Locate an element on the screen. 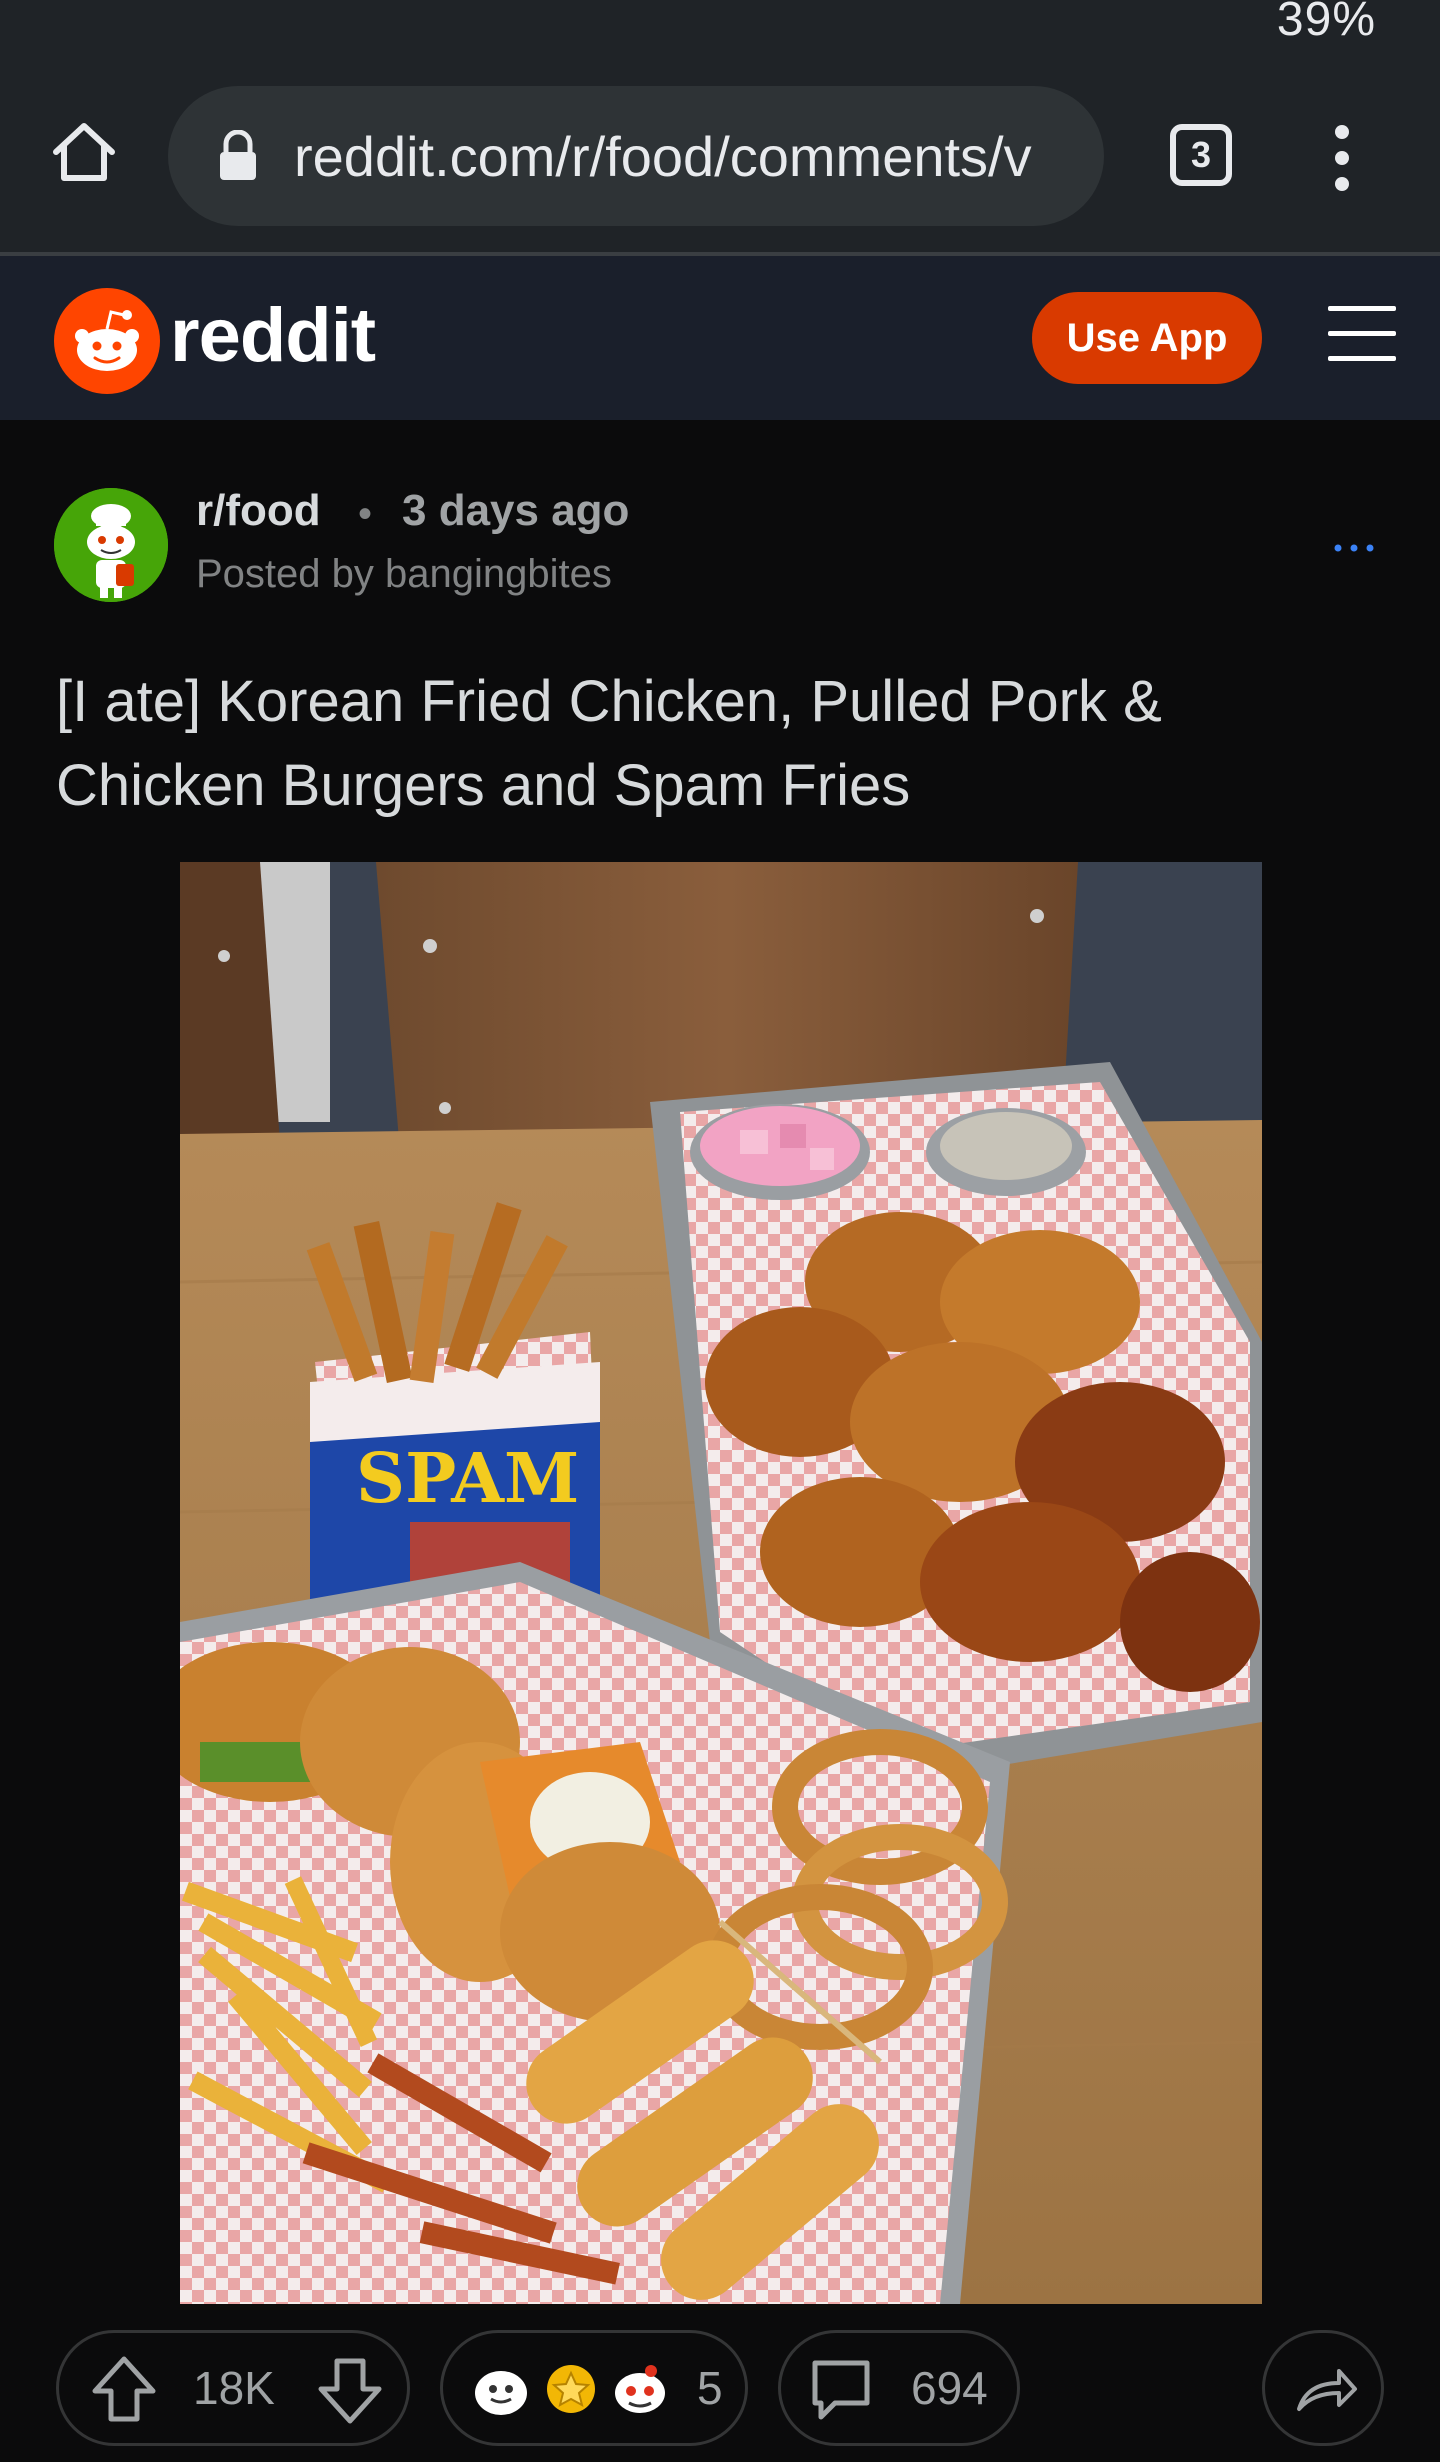 The height and width of the screenshot is (2462, 1440). awards-button: 5 is located at coordinates (594, 2388).